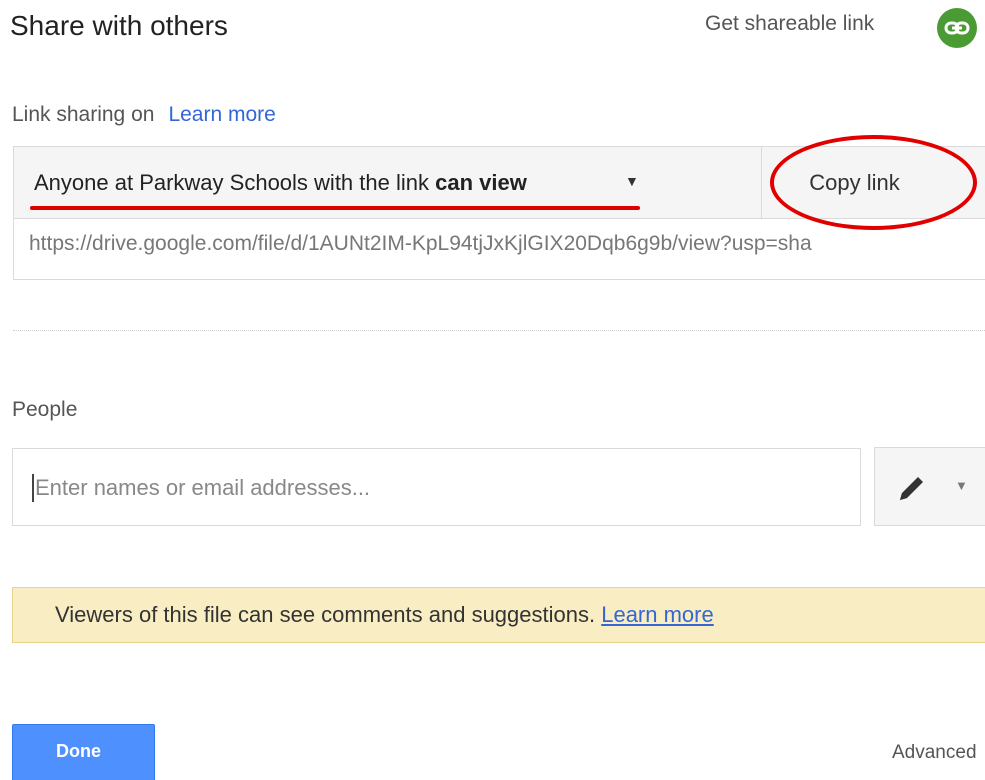 The width and height of the screenshot is (985, 780). I want to click on learn-more-link: Learn more, so click(221, 114).